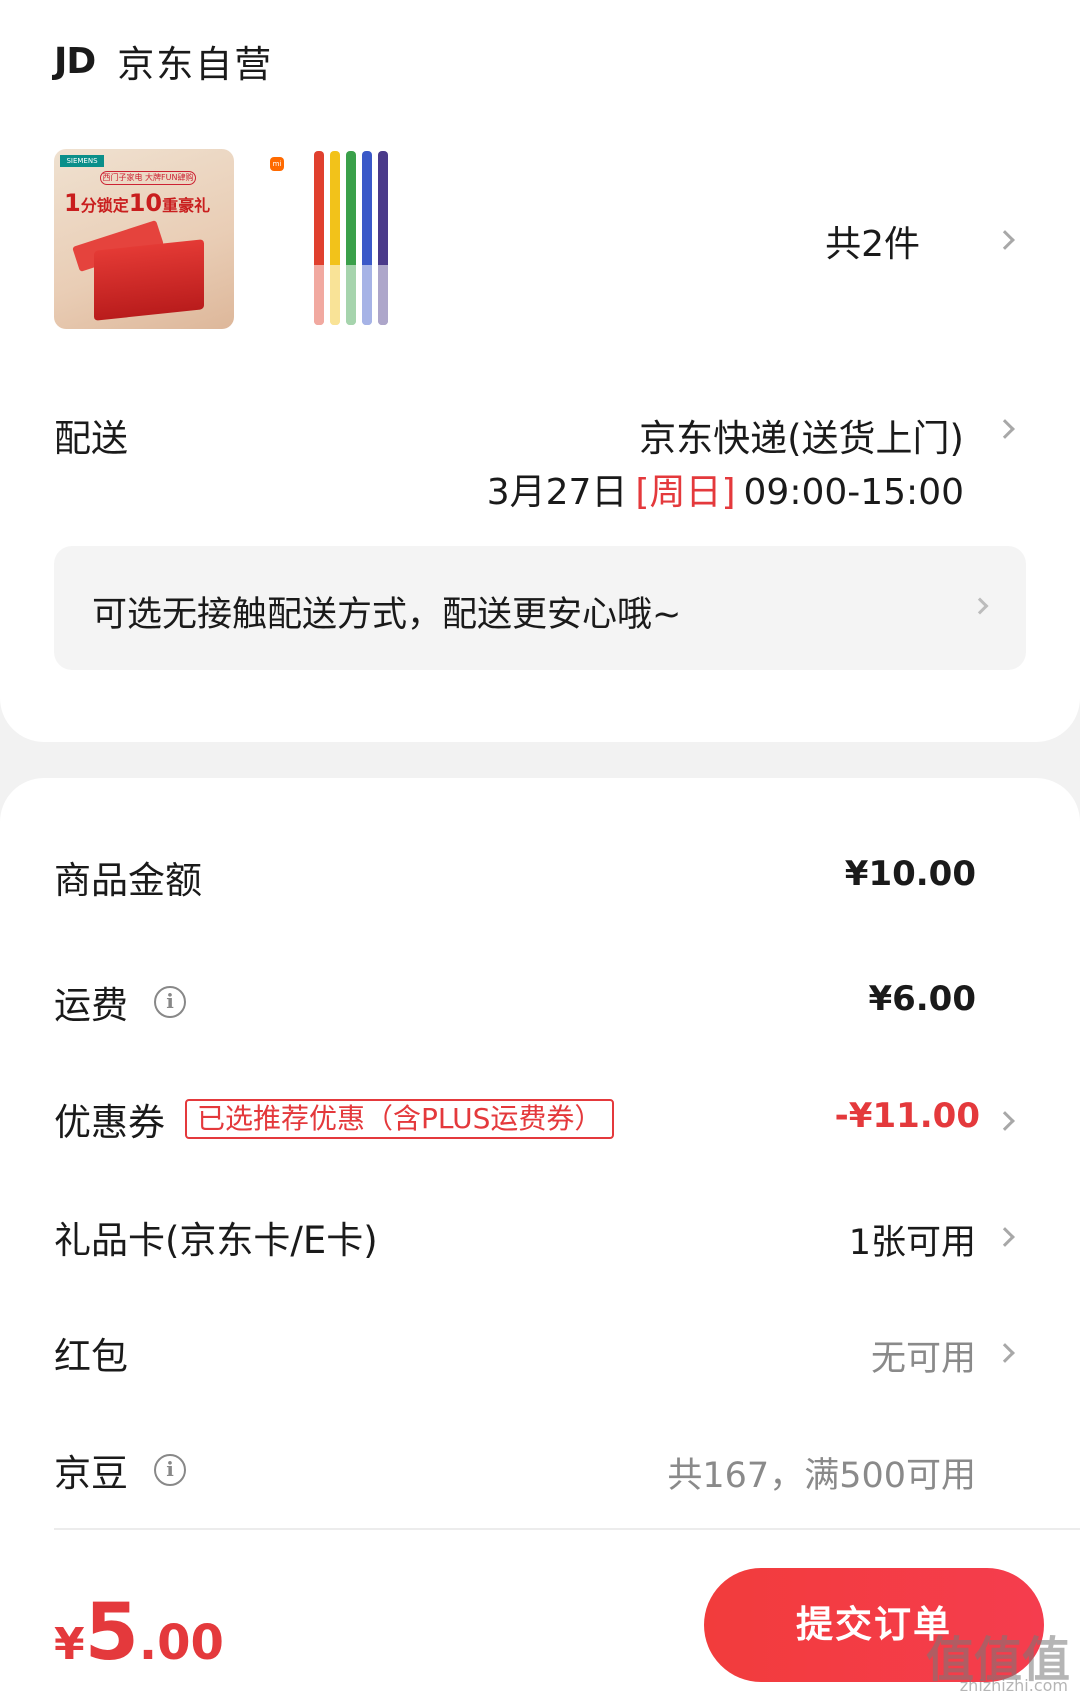  What do you see at coordinates (540, 1005) in the screenshot?
I see `shipping-row: 运费 i ¥6.00` at bounding box center [540, 1005].